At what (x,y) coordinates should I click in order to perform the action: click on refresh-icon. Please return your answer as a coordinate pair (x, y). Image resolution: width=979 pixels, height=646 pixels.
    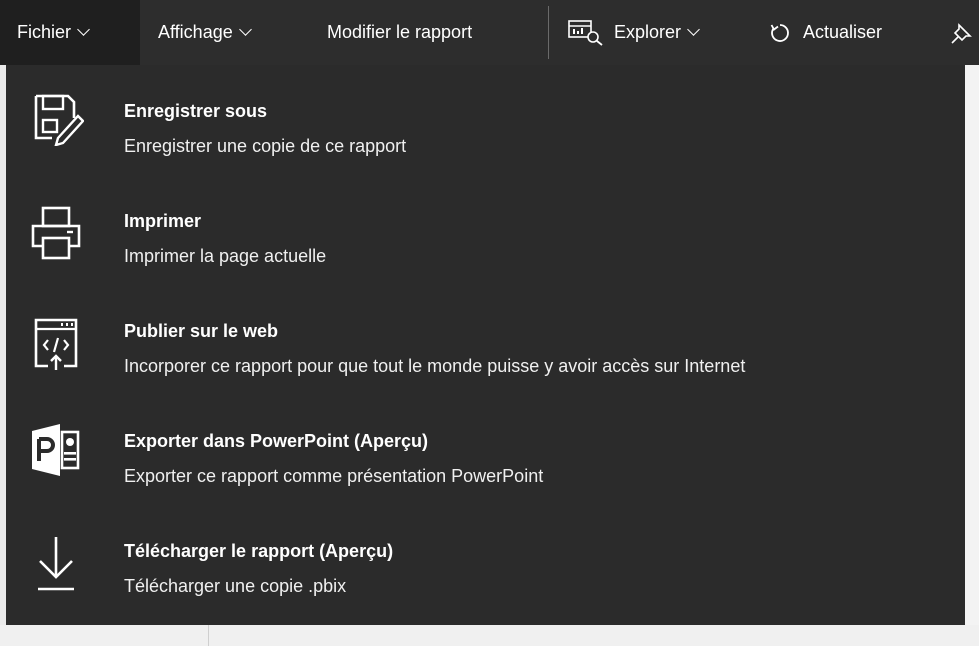
    Looking at the image, I should click on (780, 33).